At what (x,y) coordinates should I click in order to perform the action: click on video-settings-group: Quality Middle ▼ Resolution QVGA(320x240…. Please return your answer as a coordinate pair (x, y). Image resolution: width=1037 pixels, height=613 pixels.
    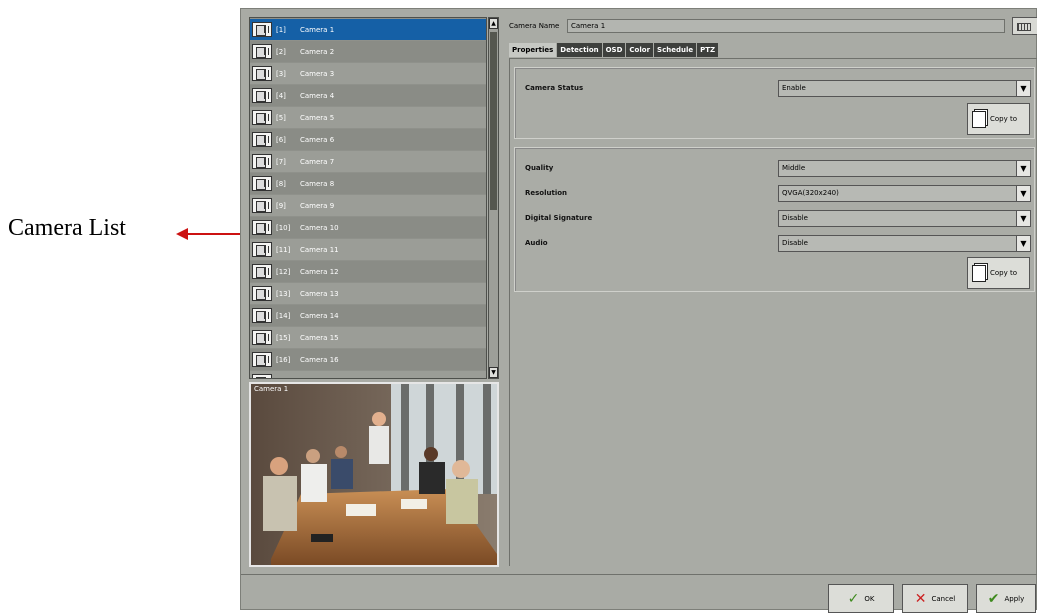
    Looking at the image, I should click on (774, 219).